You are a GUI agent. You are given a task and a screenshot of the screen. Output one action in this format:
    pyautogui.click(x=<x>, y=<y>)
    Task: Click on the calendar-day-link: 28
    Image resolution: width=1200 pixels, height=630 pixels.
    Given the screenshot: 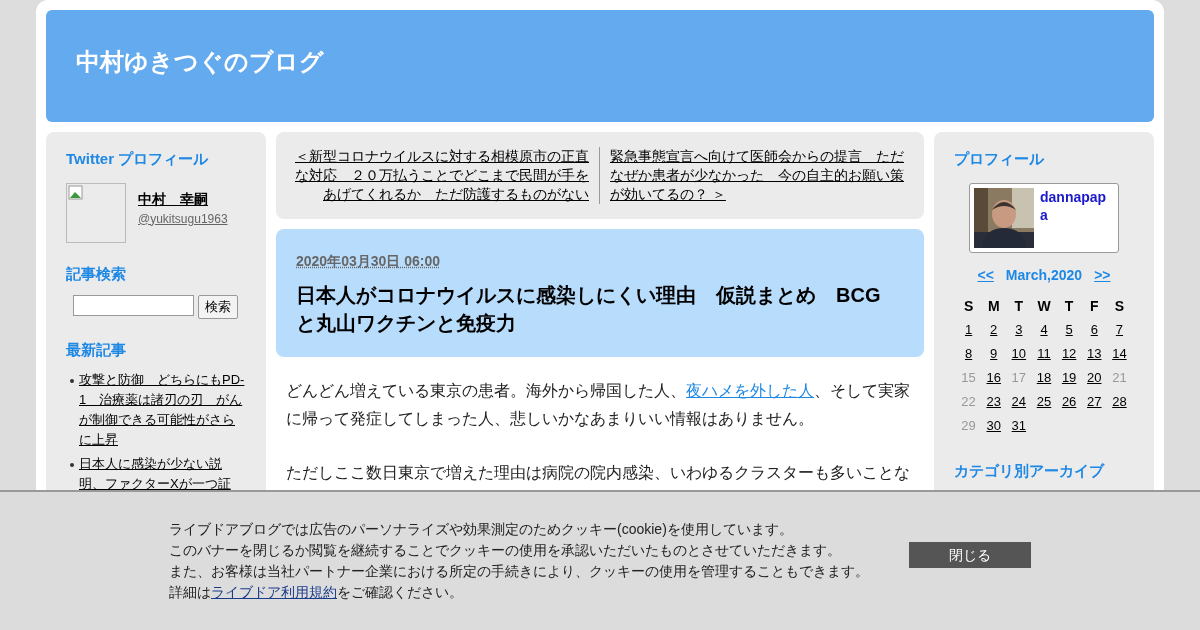 What is the action you would take?
    pyautogui.click(x=1119, y=401)
    